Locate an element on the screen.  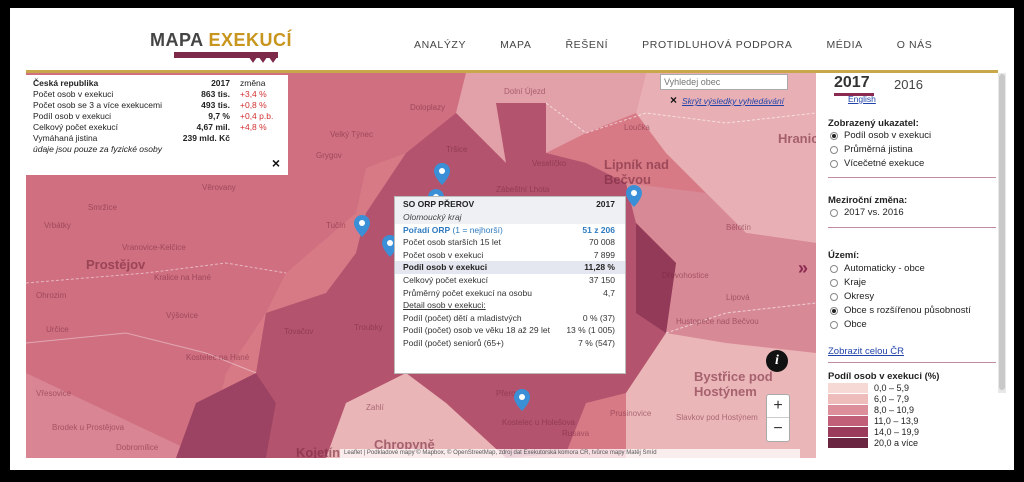
tooltip-value: 7 % (547) is located at coordinates (596, 342).